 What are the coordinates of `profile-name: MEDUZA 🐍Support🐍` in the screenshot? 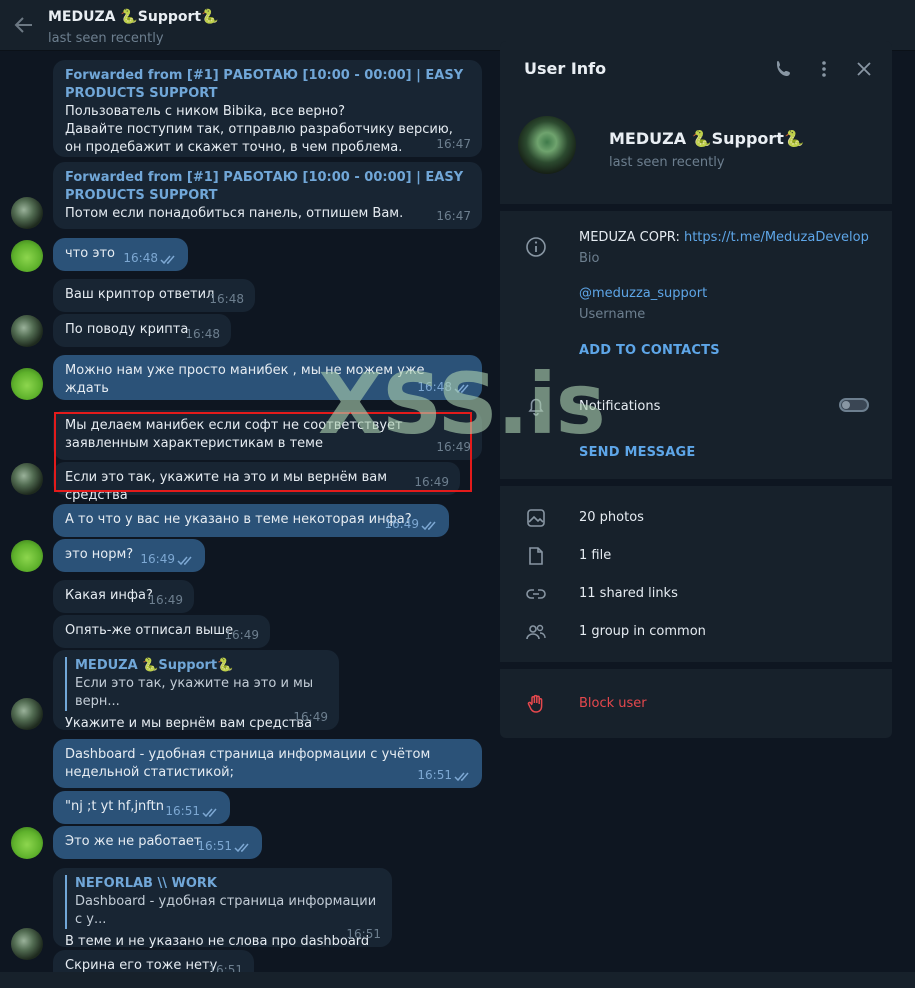 It's located at (706, 138).